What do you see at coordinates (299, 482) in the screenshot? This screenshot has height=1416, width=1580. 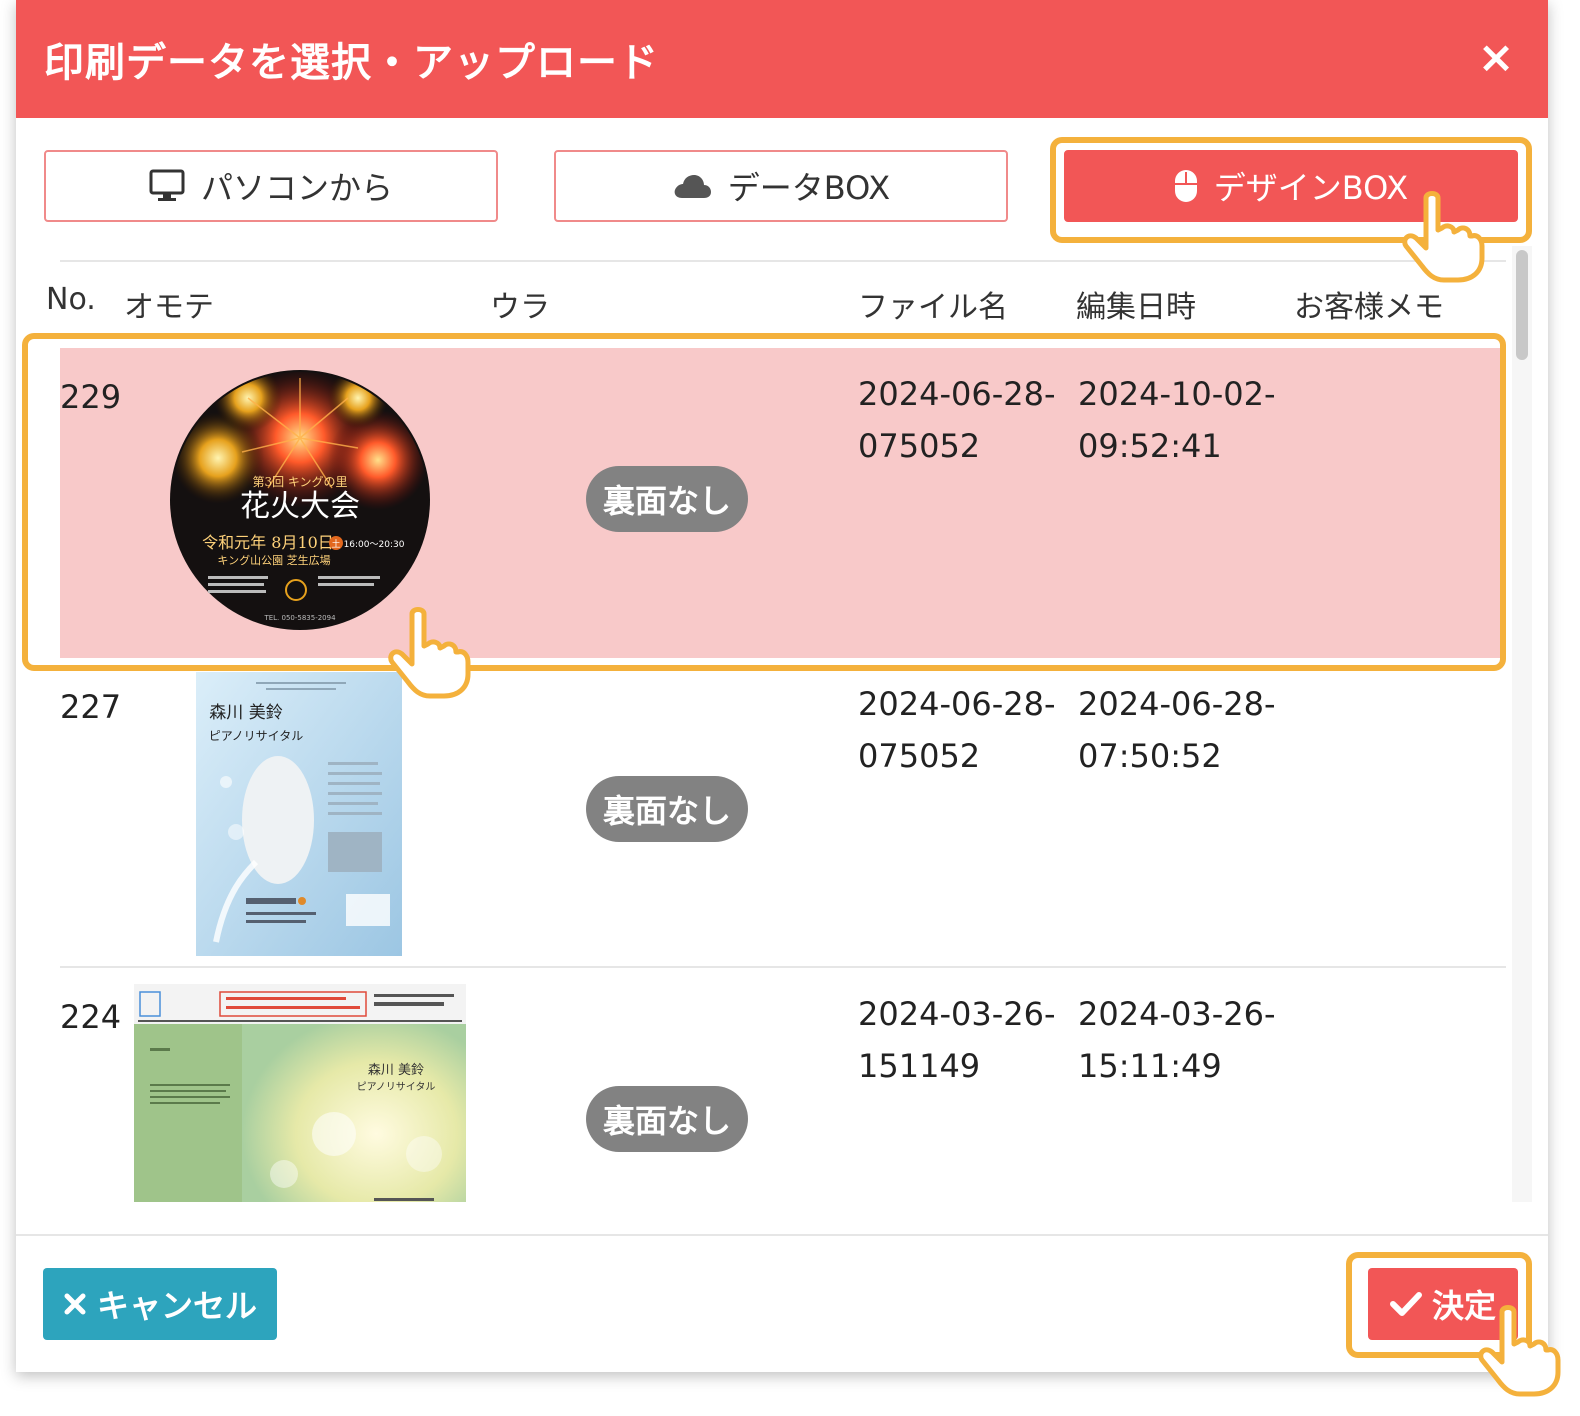 I see `thumb-line1: 第3回 キングの里` at bounding box center [299, 482].